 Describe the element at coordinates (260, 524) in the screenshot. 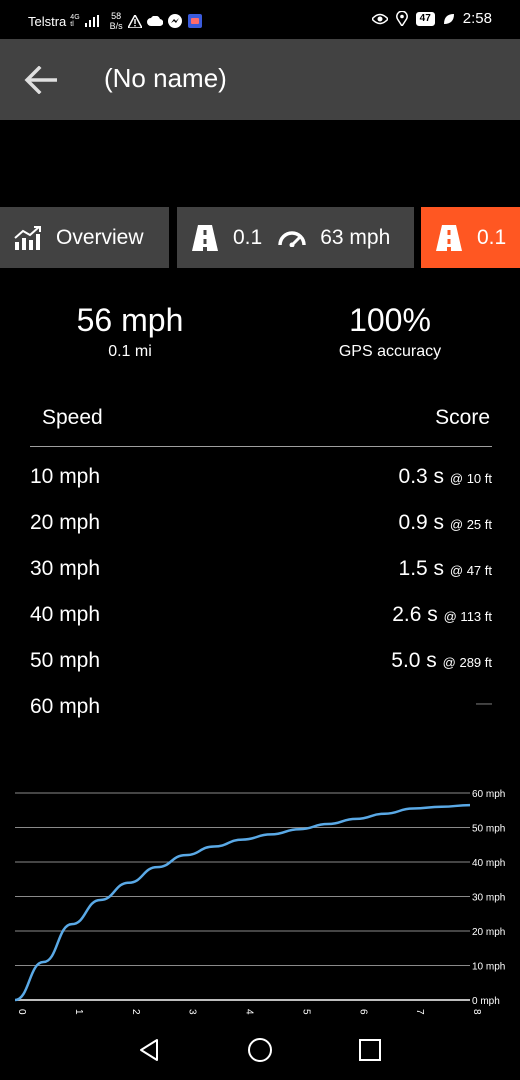

I see `table-row: 20 mph 0.9 s @ 25 ft` at that location.